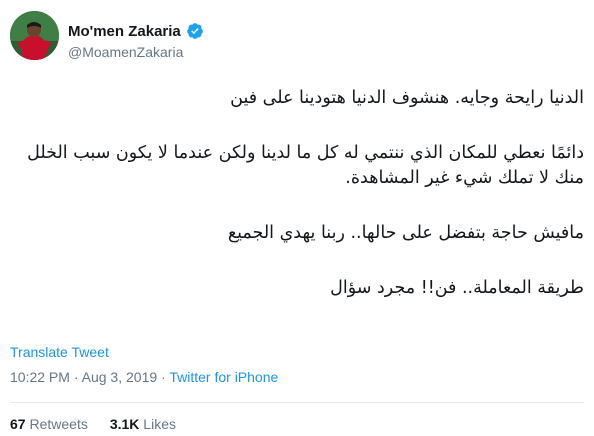  Describe the element at coordinates (159, 424) in the screenshot. I see `likes-label: Likes` at that location.